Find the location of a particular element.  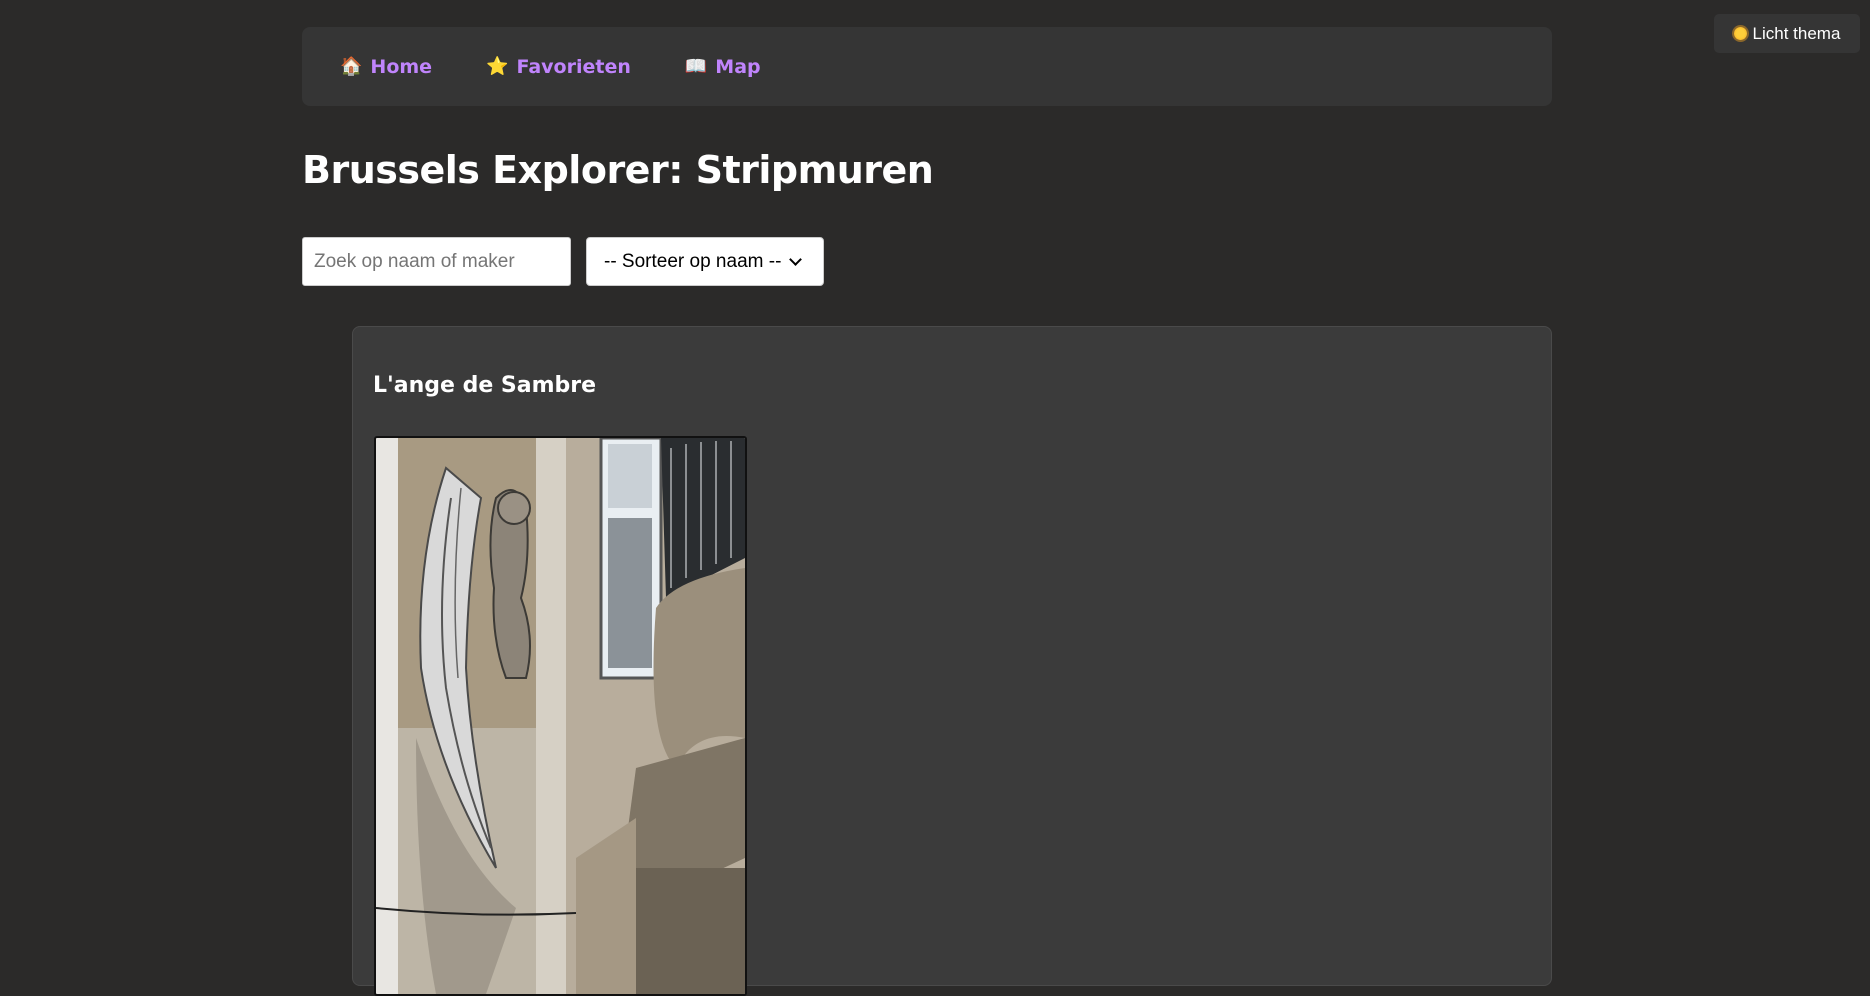

sun-icon is located at coordinates (1740, 33).